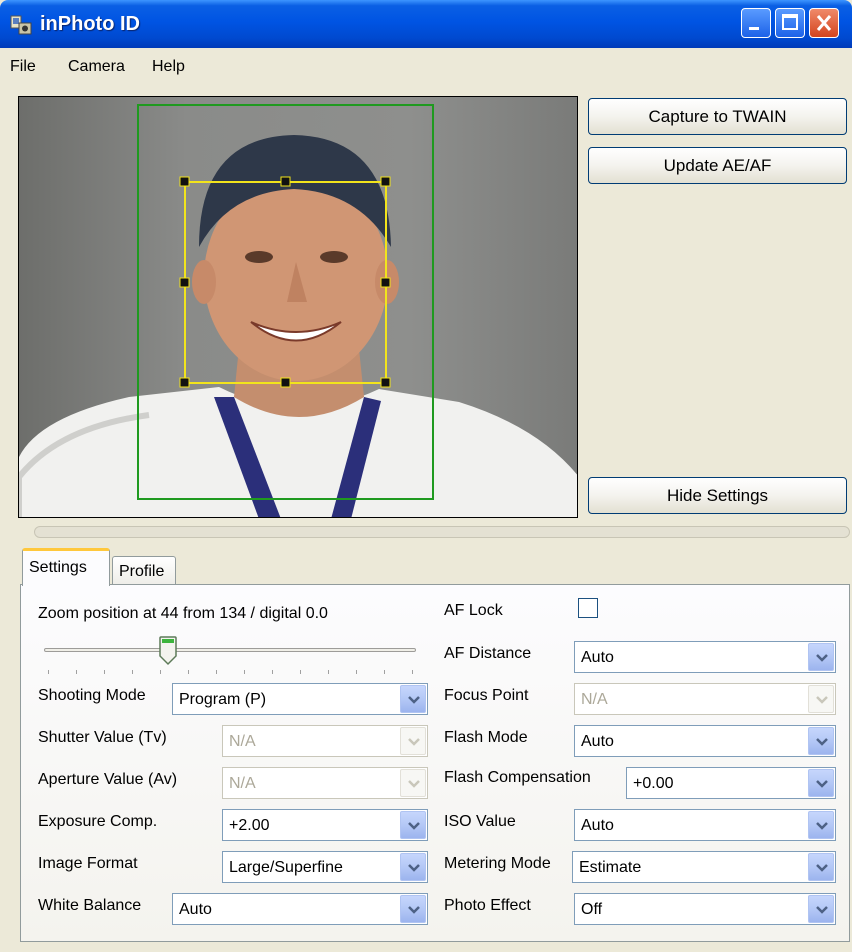 The image size is (852, 952). What do you see at coordinates (705, 699) in the screenshot?
I see `focus-point-select: N/A` at bounding box center [705, 699].